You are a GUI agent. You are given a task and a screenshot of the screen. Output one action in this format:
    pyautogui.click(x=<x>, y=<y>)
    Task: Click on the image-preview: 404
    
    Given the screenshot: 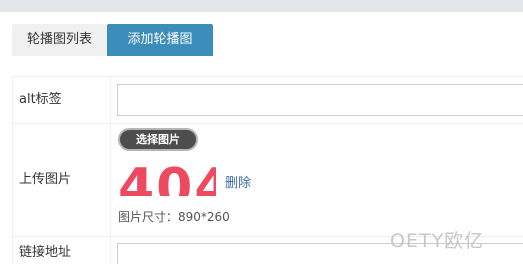 What is the action you would take?
    pyautogui.click(x=167, y=180)
    